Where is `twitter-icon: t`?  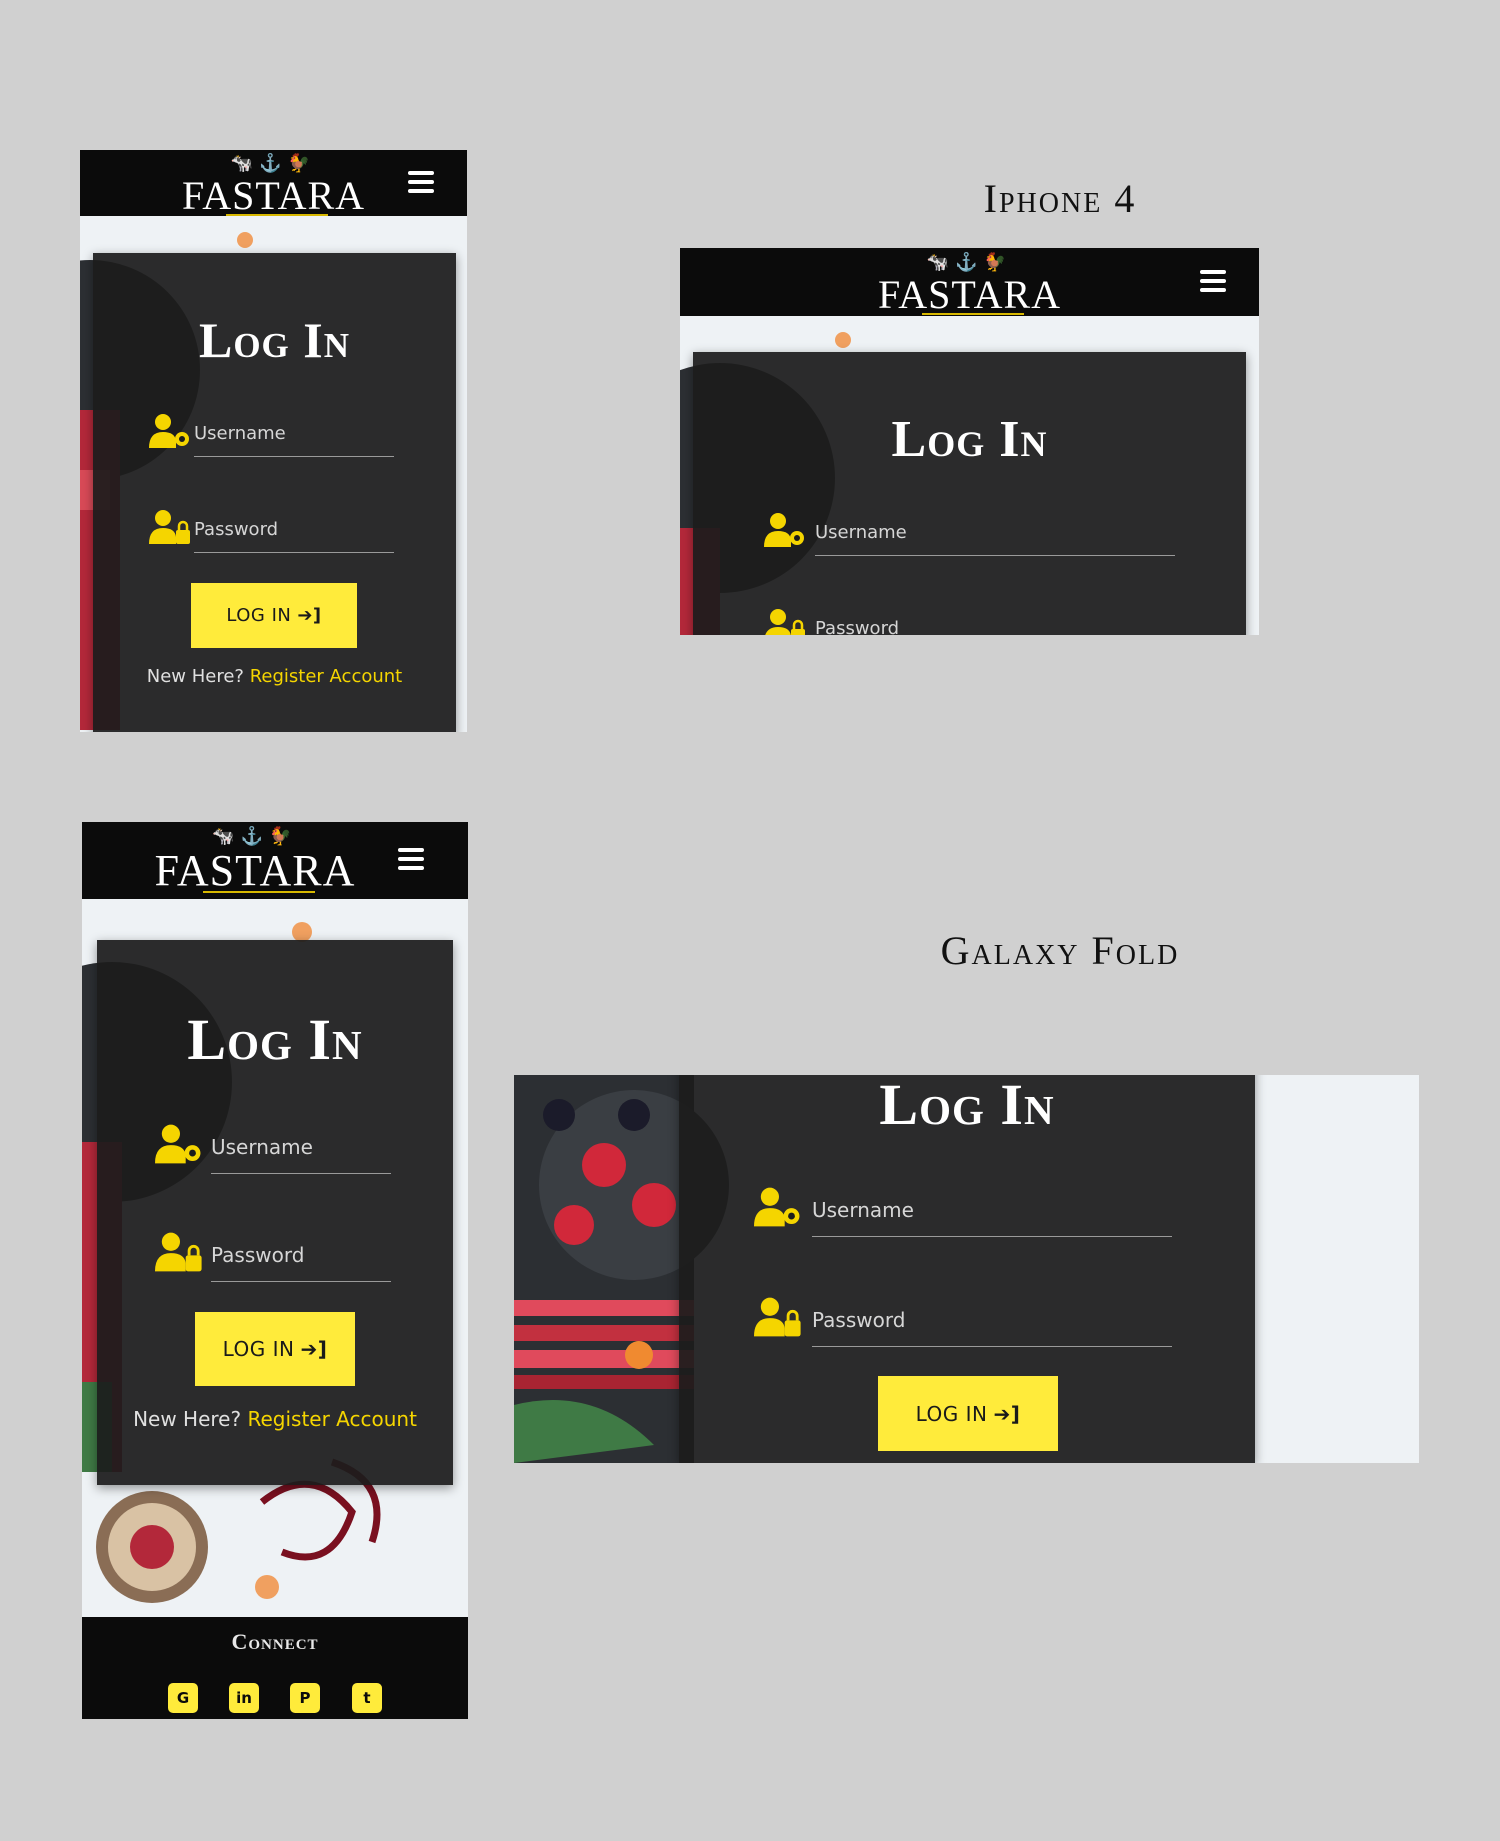
twitter-icon: t is located at coordinates (367, 1698).